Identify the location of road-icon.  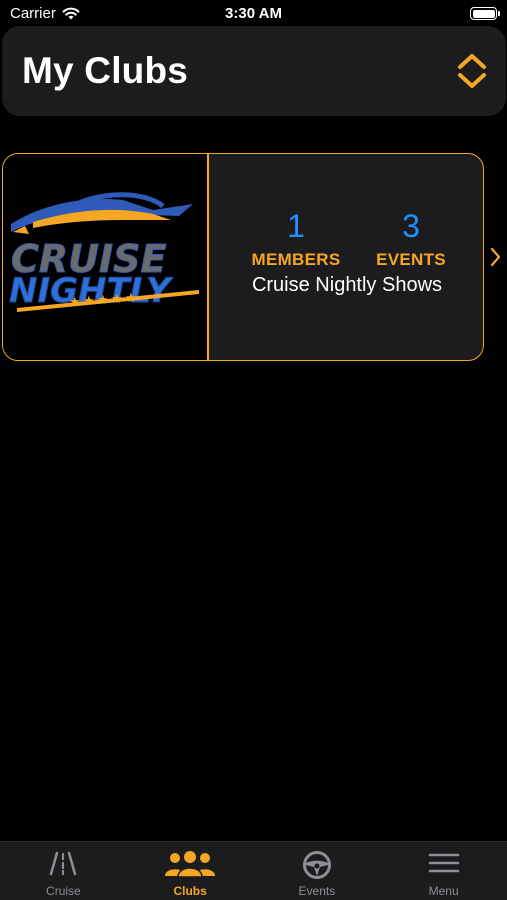
(63, 863).